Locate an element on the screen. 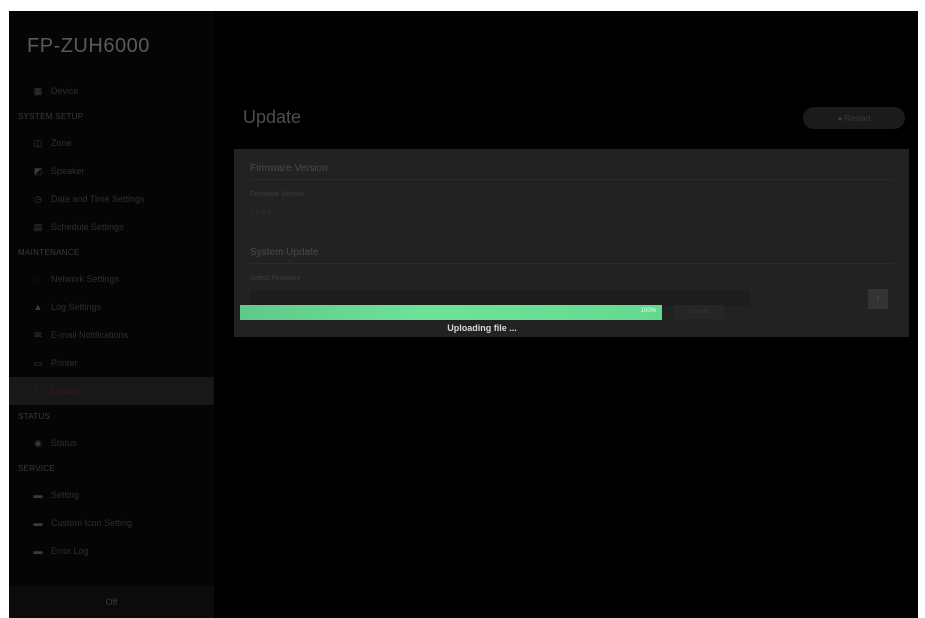 The image size is (925, 618). sidebar-item-label: E-mail Notifications is located at coordinates (90, 335).